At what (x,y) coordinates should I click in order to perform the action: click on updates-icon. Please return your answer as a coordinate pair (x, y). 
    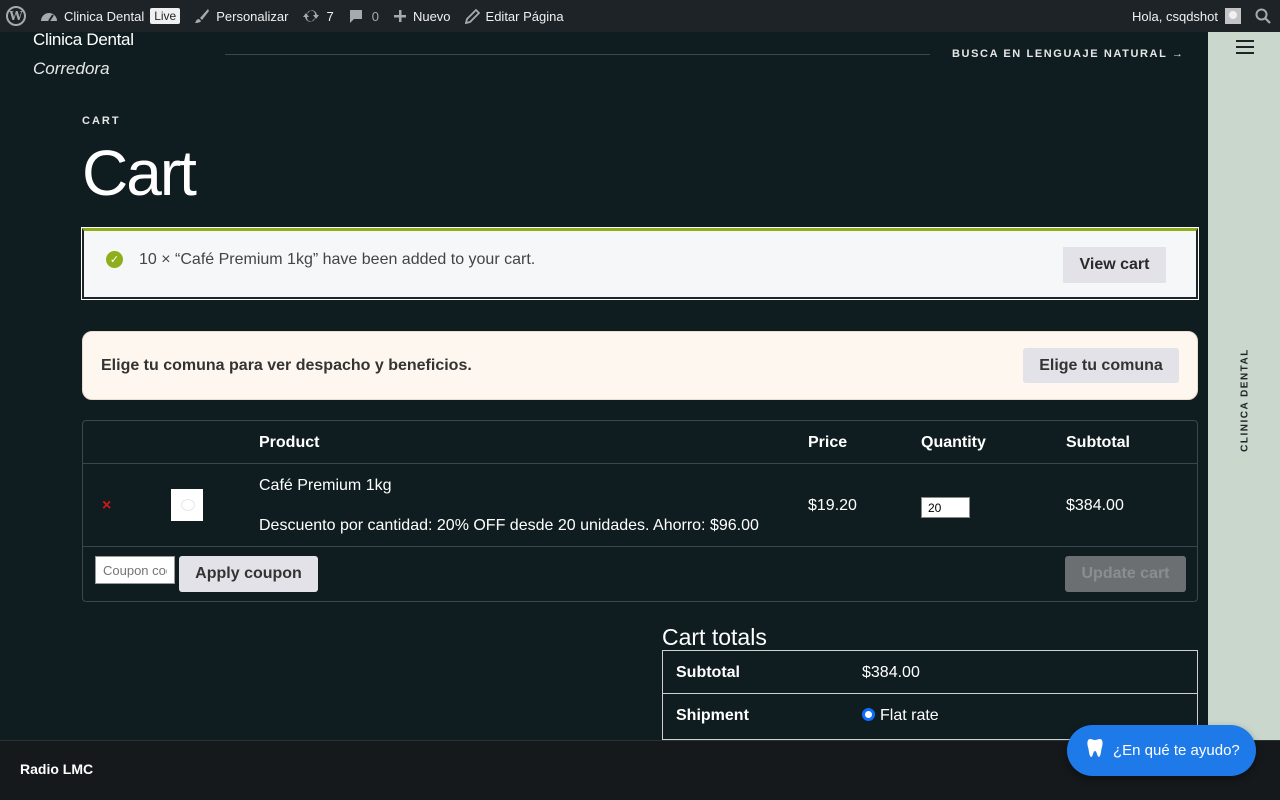
    Looking at the image, I should click on (311, 16).